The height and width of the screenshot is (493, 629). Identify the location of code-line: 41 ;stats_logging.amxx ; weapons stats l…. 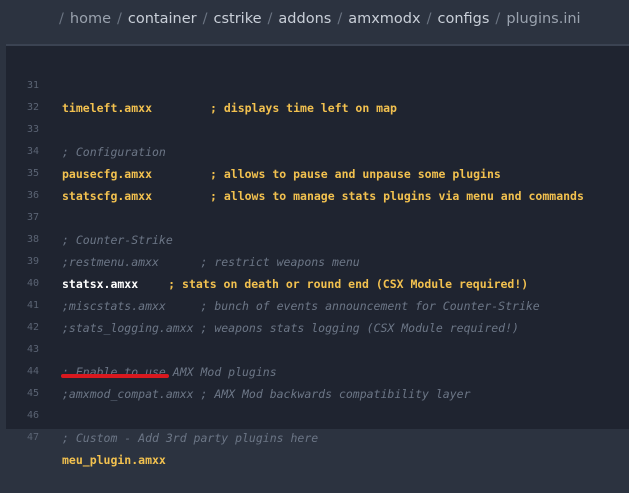
(317, 304).